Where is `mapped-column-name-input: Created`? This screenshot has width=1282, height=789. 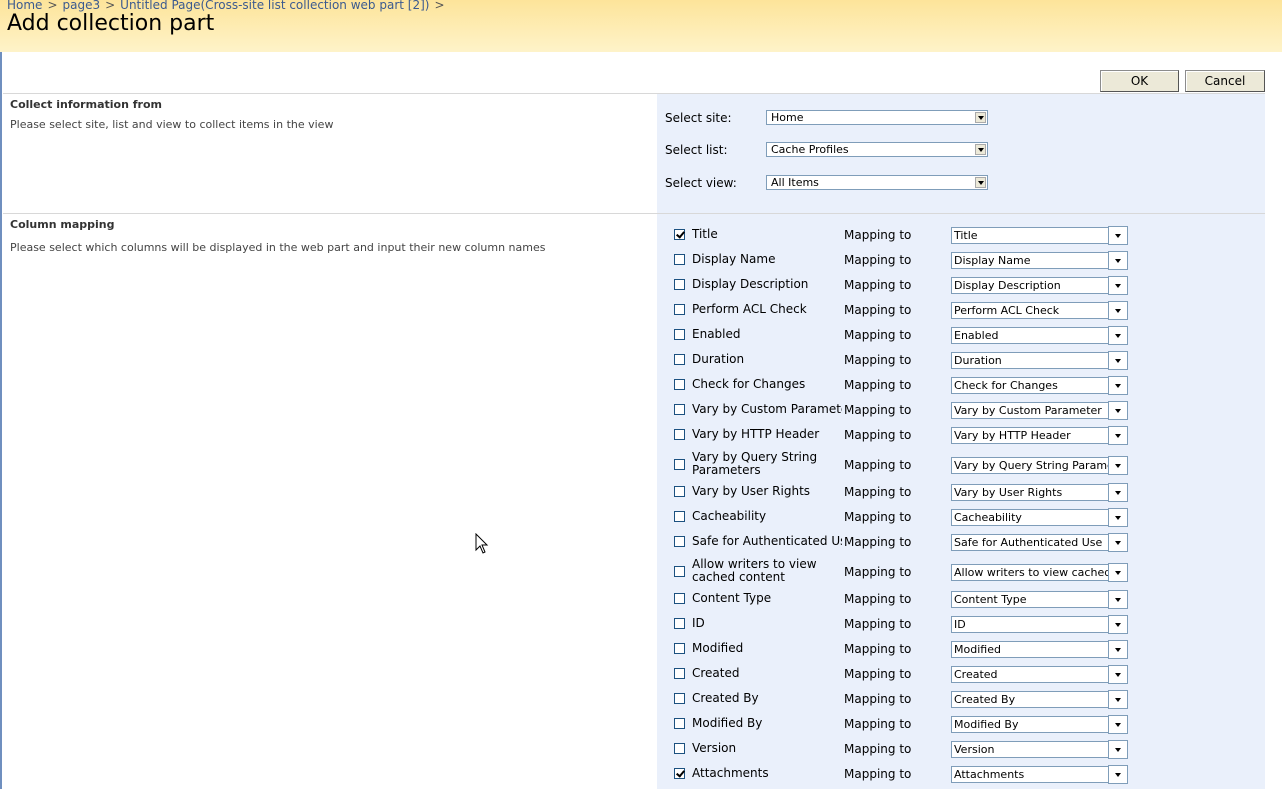
mapped-column-name-input: Created is located at coordinates (1030, 674).